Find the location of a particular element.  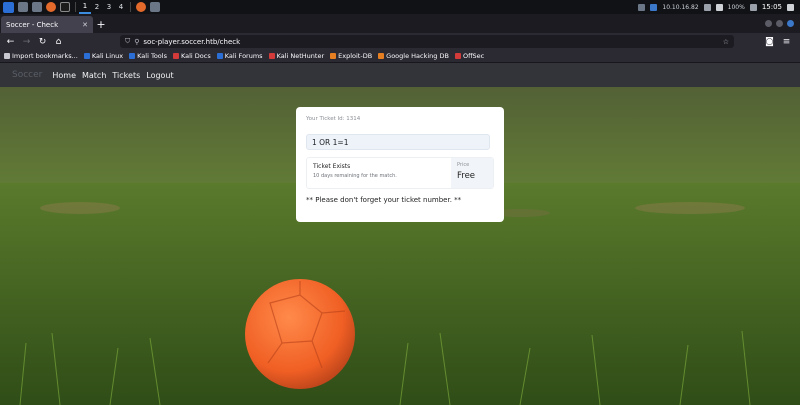

bookmark-label: Kali Docs is located at coordinates (195, 56).